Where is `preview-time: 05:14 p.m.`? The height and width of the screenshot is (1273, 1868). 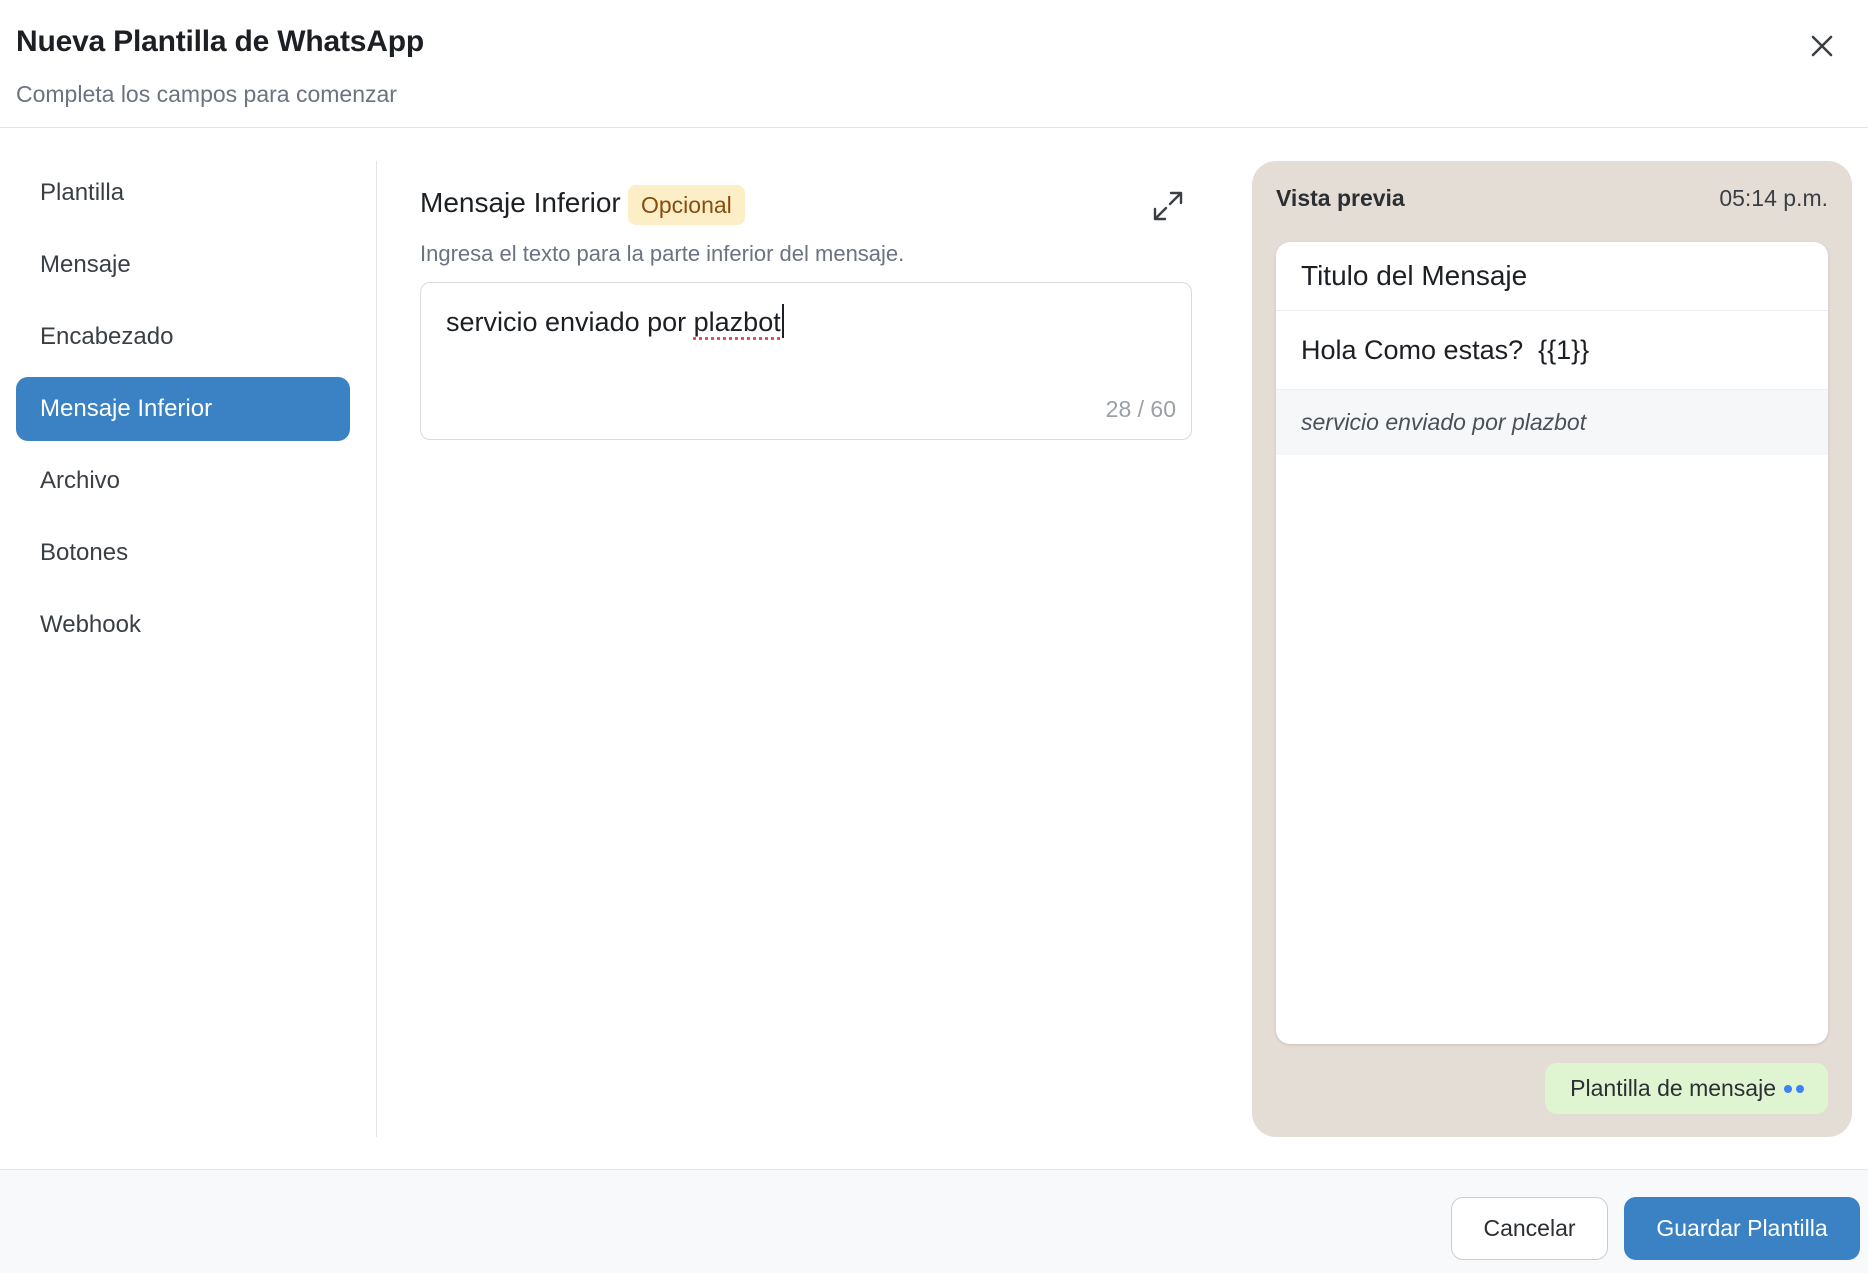
preview-time: 05:14 p.m. is located at coordinates (1773, 198).